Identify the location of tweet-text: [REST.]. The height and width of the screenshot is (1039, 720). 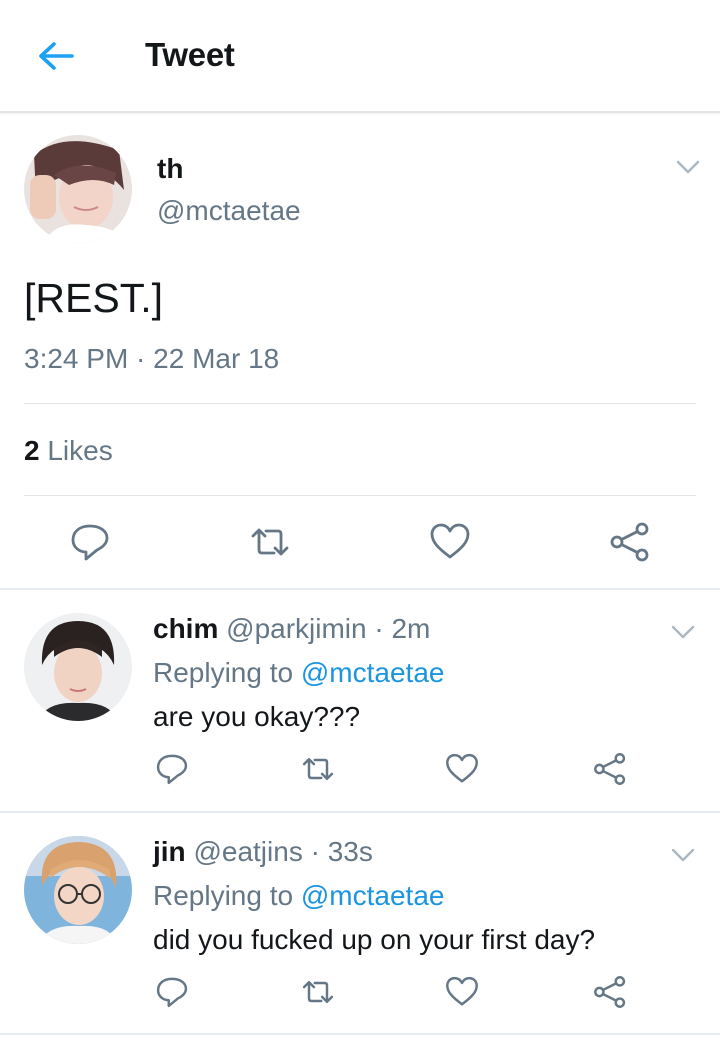
(93, 298).